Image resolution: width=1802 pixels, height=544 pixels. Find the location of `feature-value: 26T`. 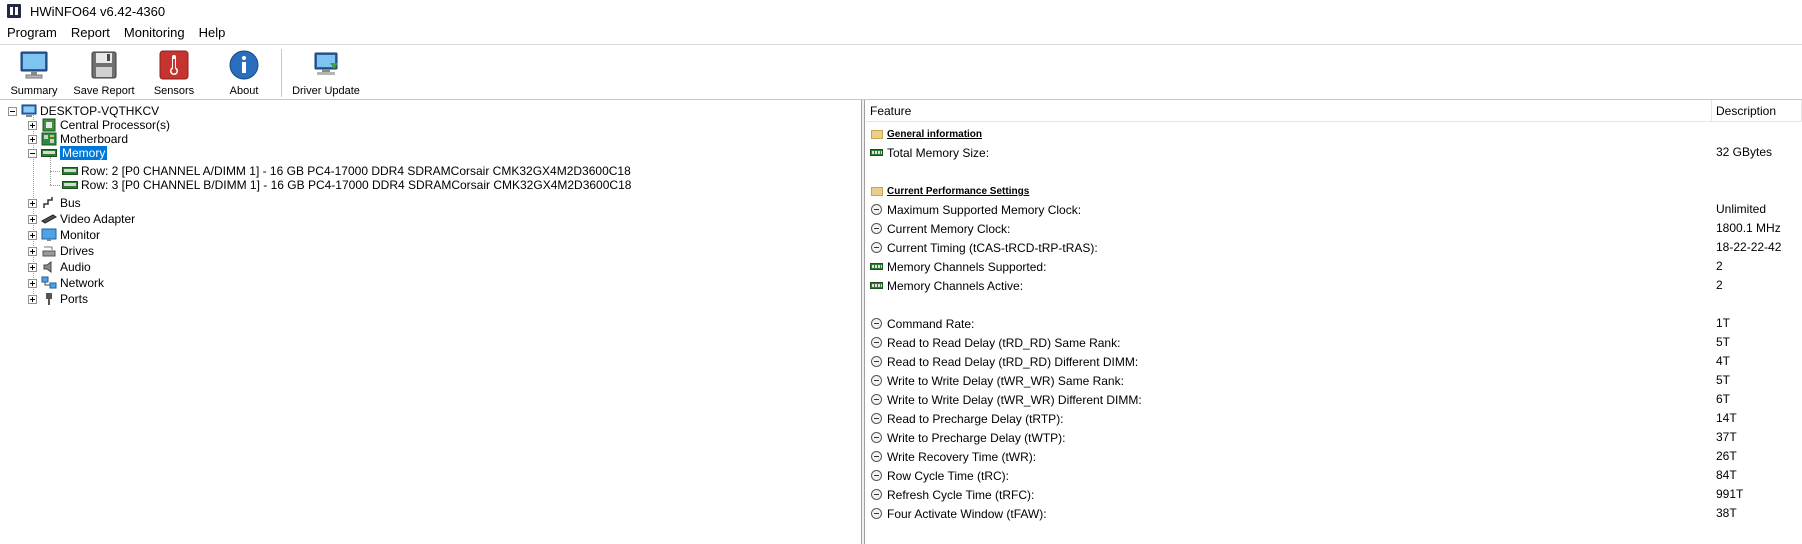

feature-value: 26T is located at coordinates (1726, 456).